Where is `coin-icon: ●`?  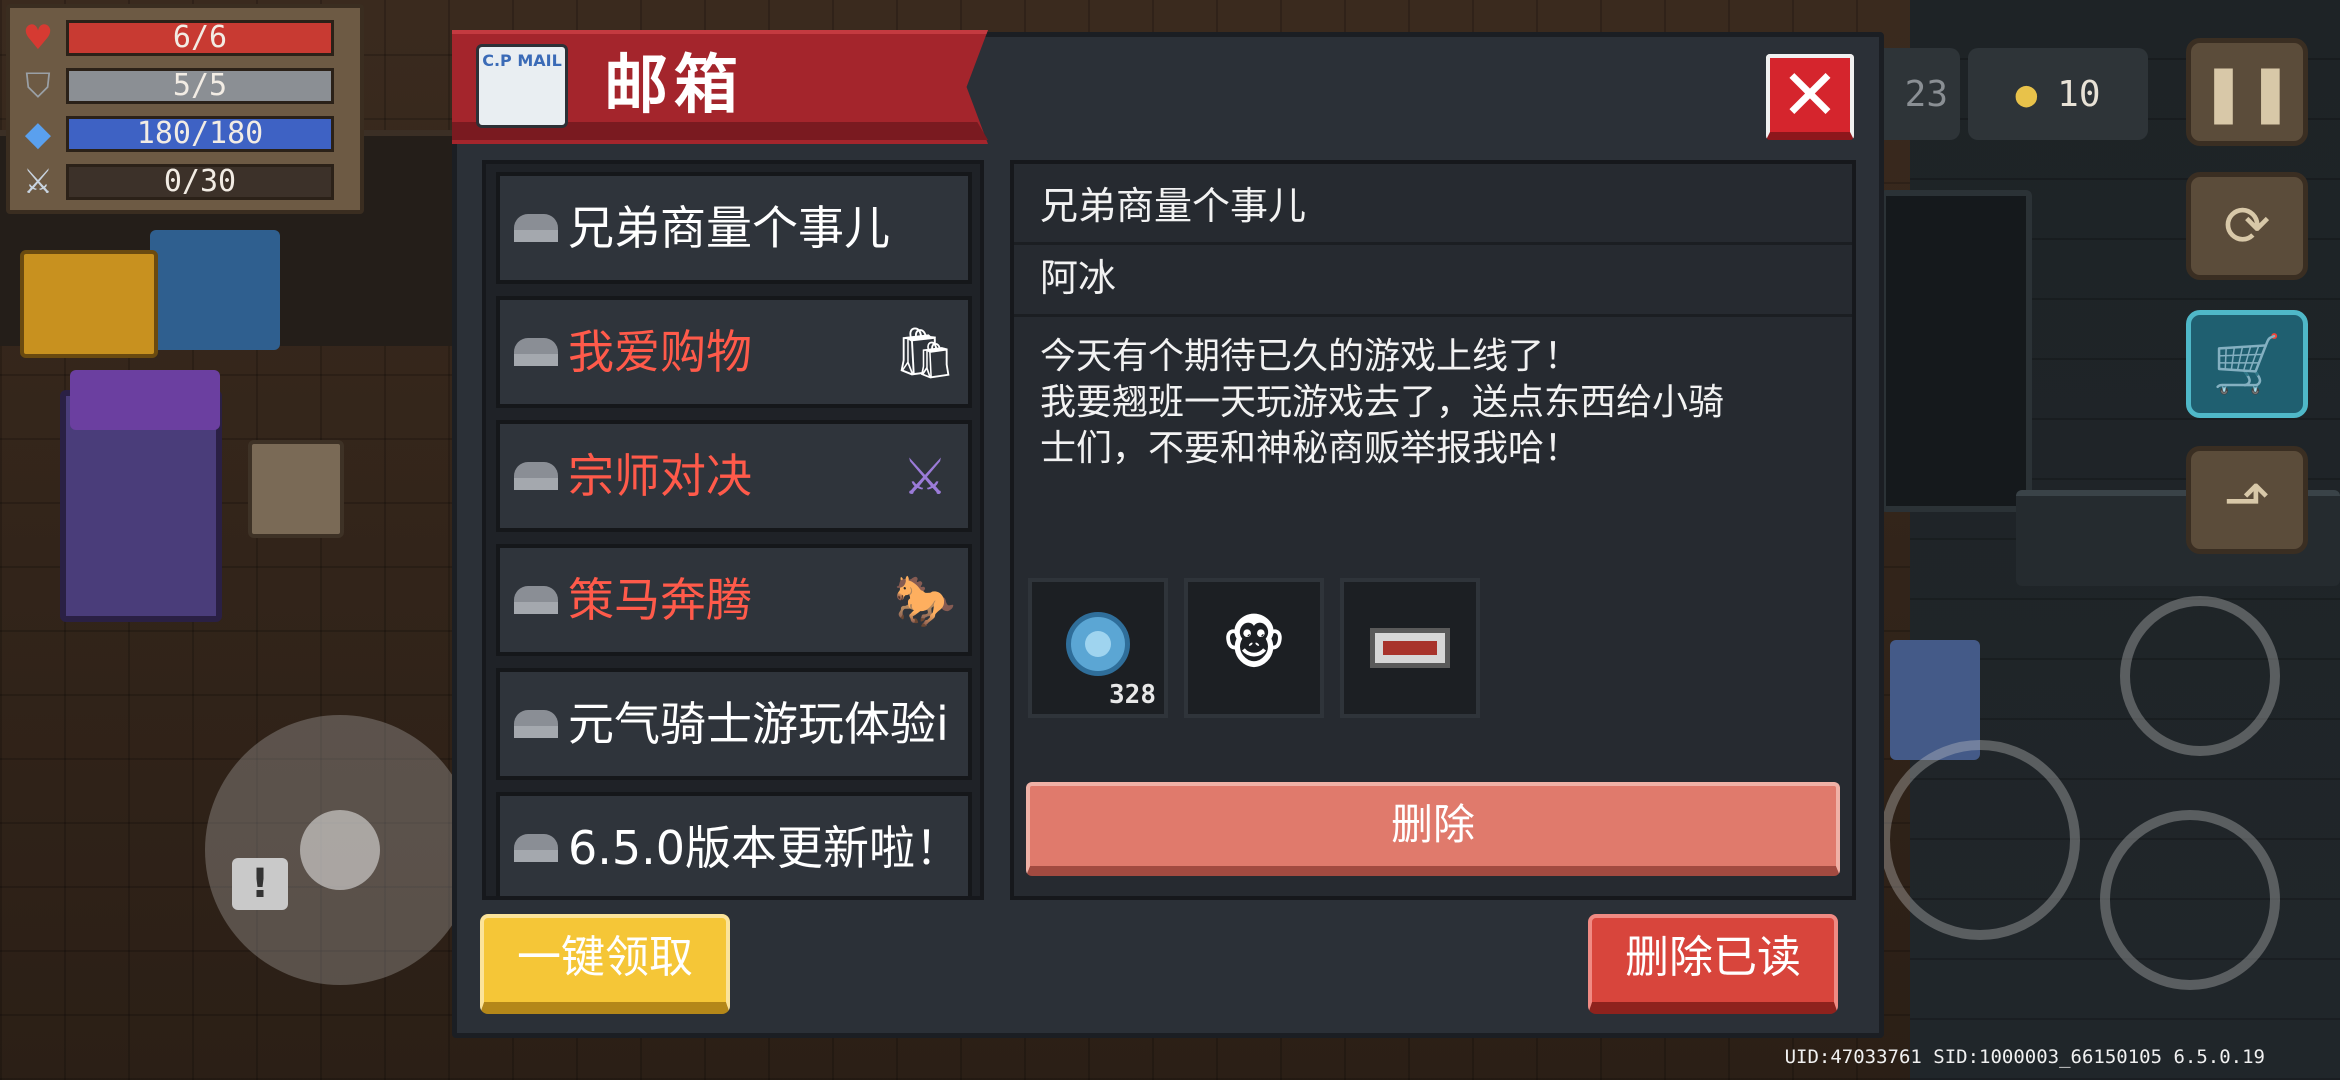 coin-icon: ● is located at coordinates (2026, 94).